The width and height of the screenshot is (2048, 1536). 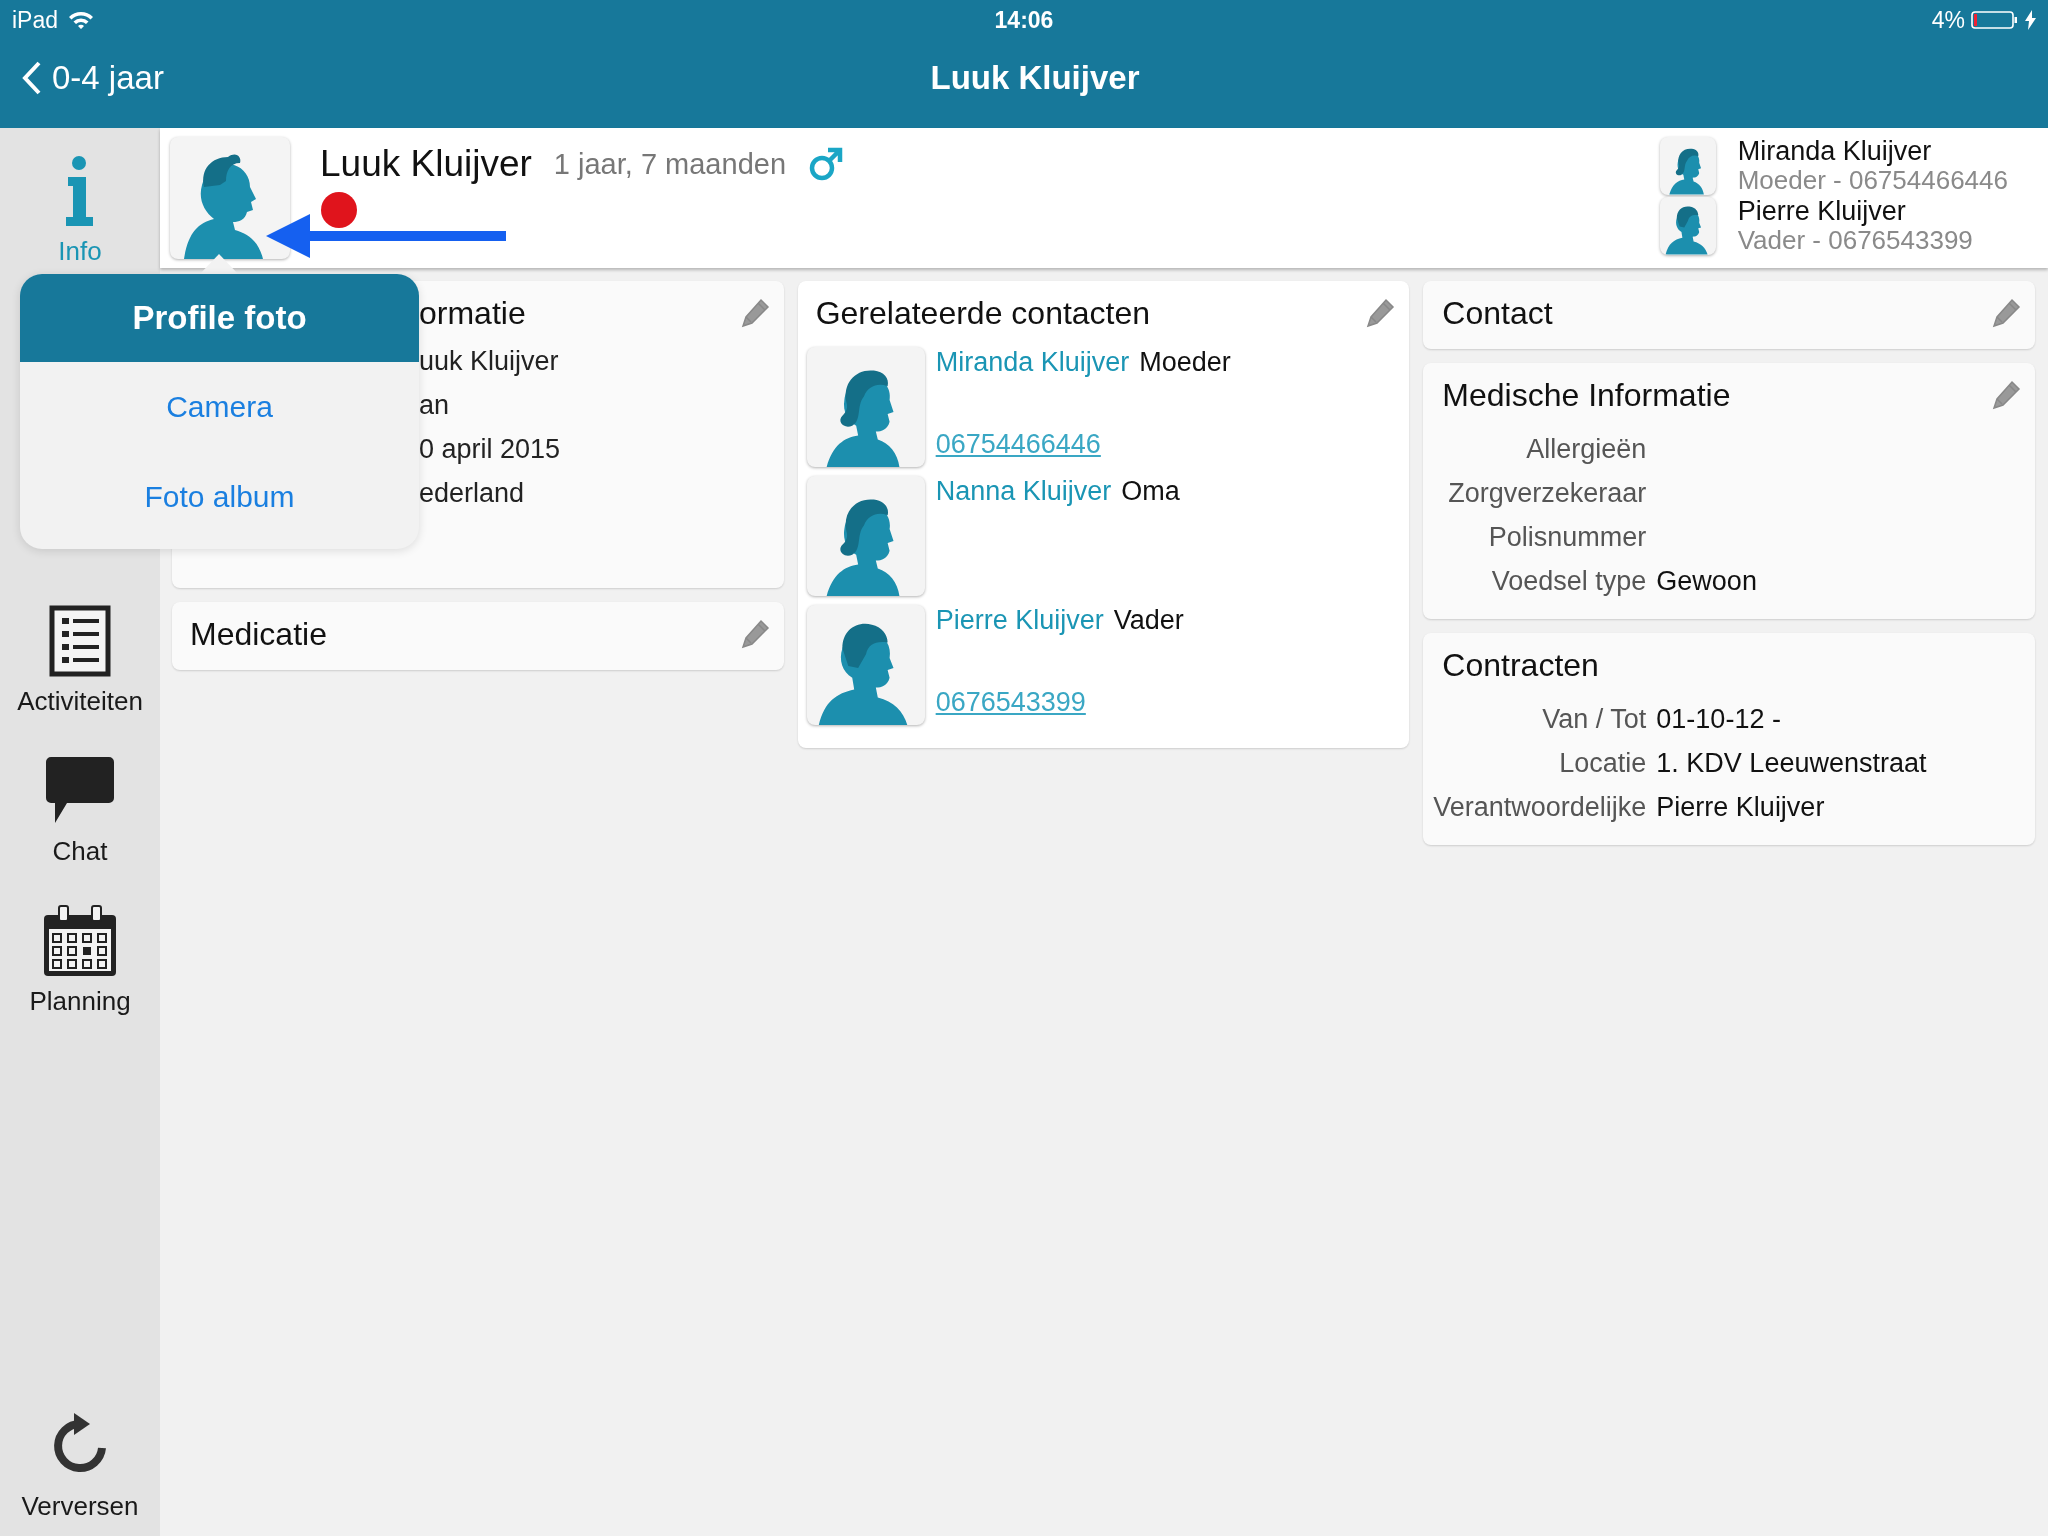 What do you see at coordinates (1497, 313) in the screenshot?
I see `card-title: Contact` at bounding box center [1497, 313].